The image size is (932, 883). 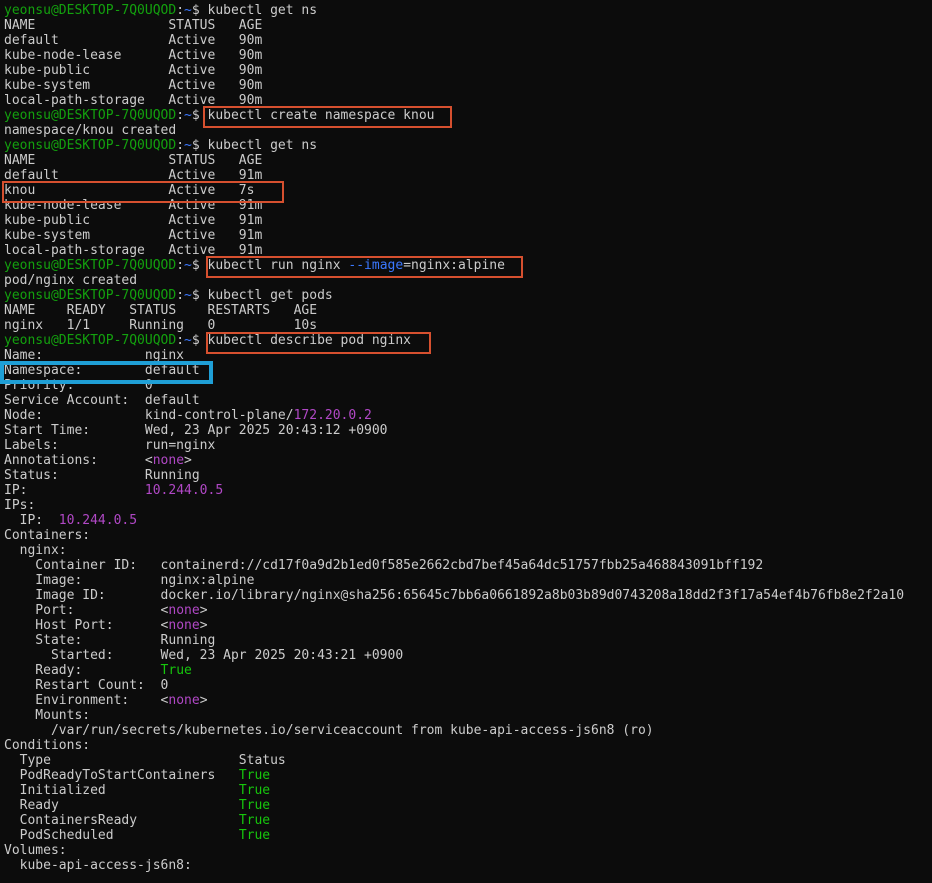 I want to click on terminal-output-line: kube-system Active 90m, so click(x=468, y=85).